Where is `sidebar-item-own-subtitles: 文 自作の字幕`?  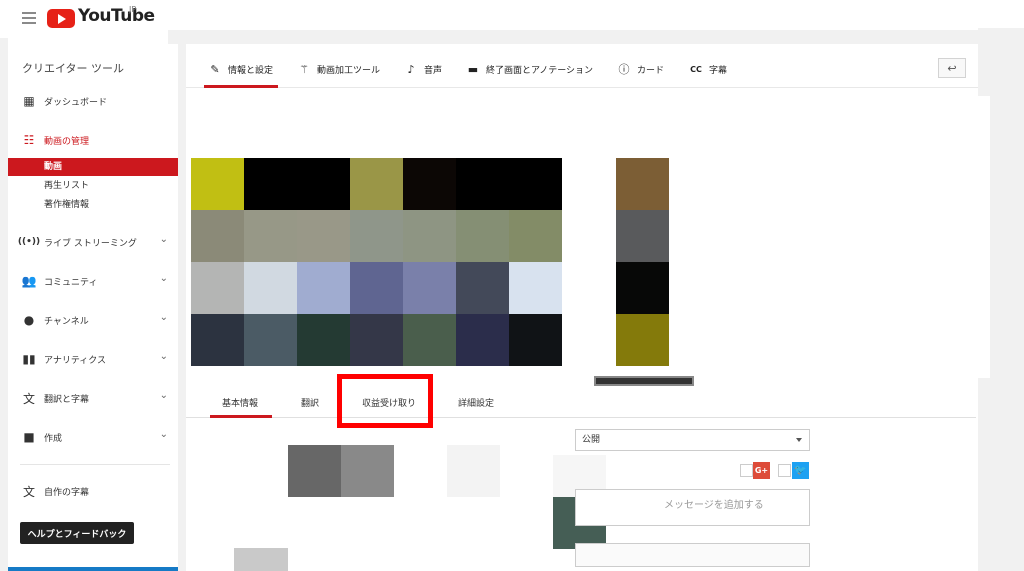
sidebar-item-own-subtitles: 文 自作の字幕 is located at coordinates (93, 491).